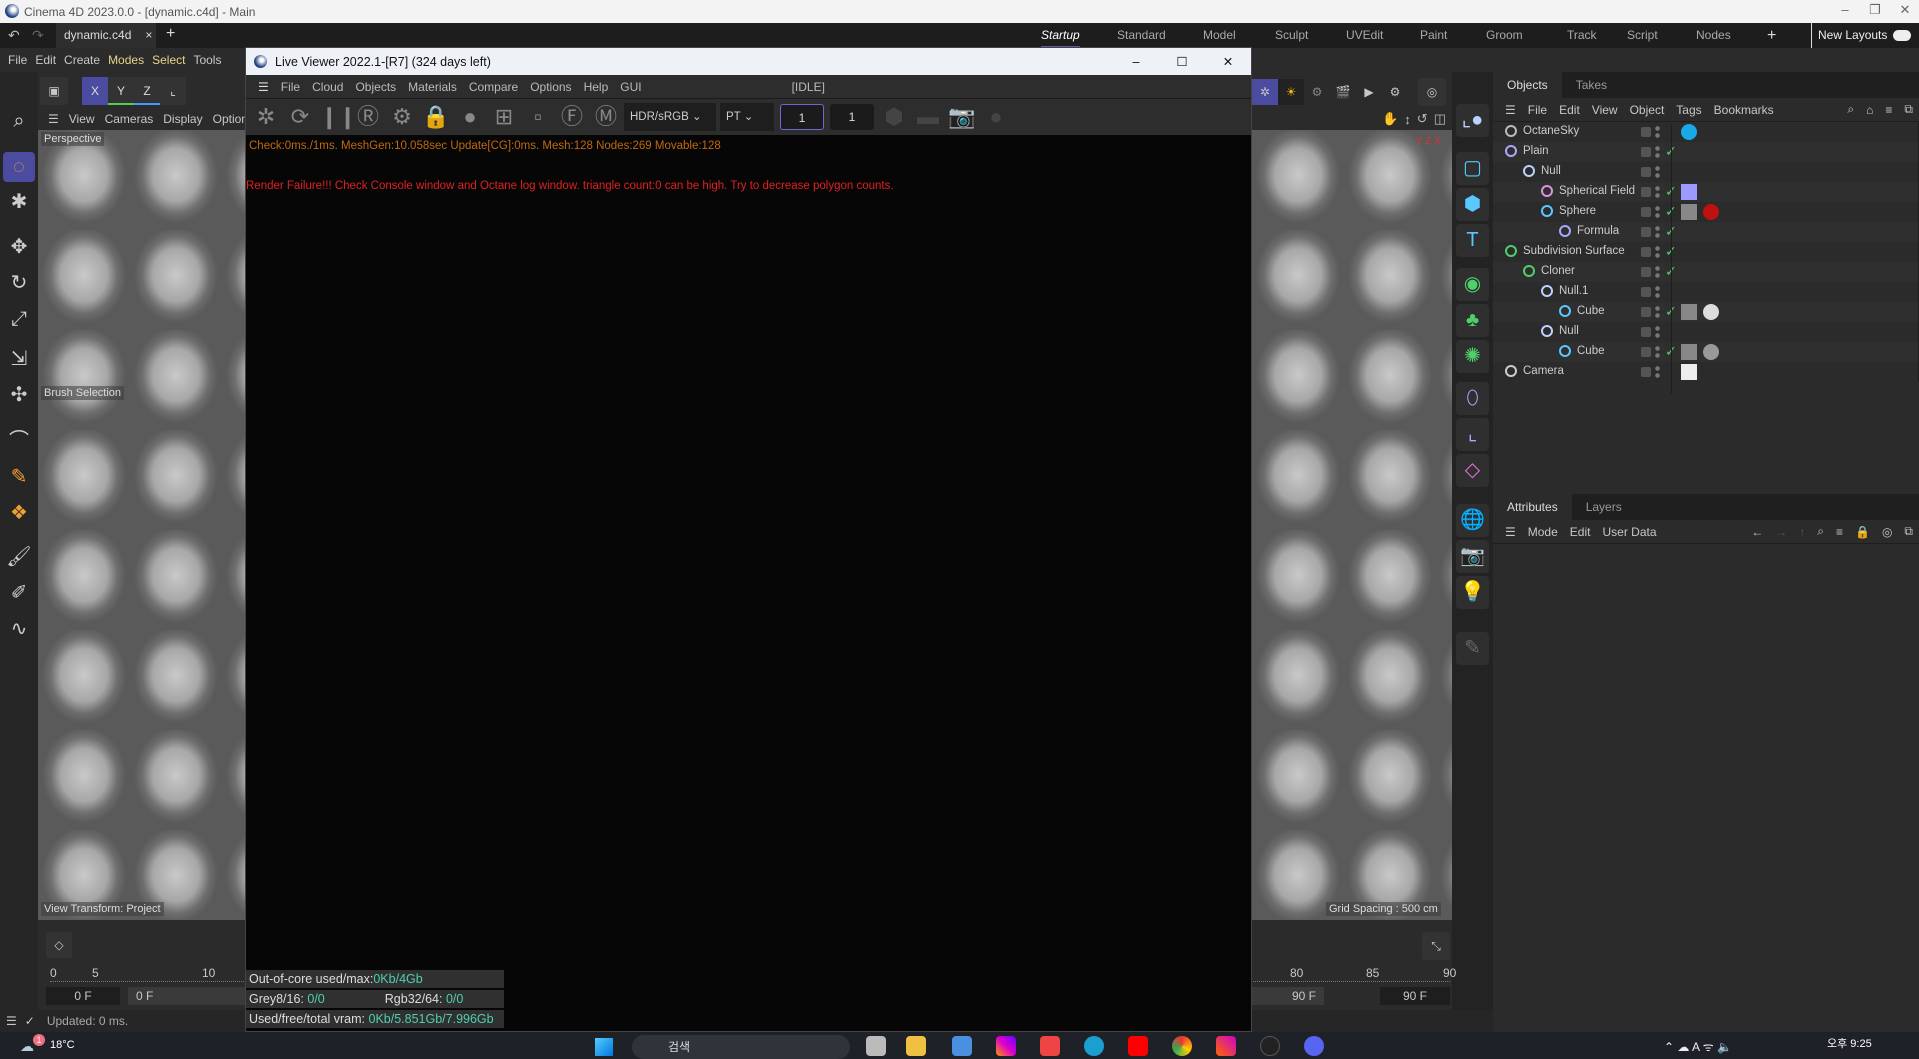 This screenshot has height=1059, width=1919. What do you see at coordinates (368, 117) in the screenshot?
I see `region-render-icon: Ⓡ` at bounding box center [368, 117].